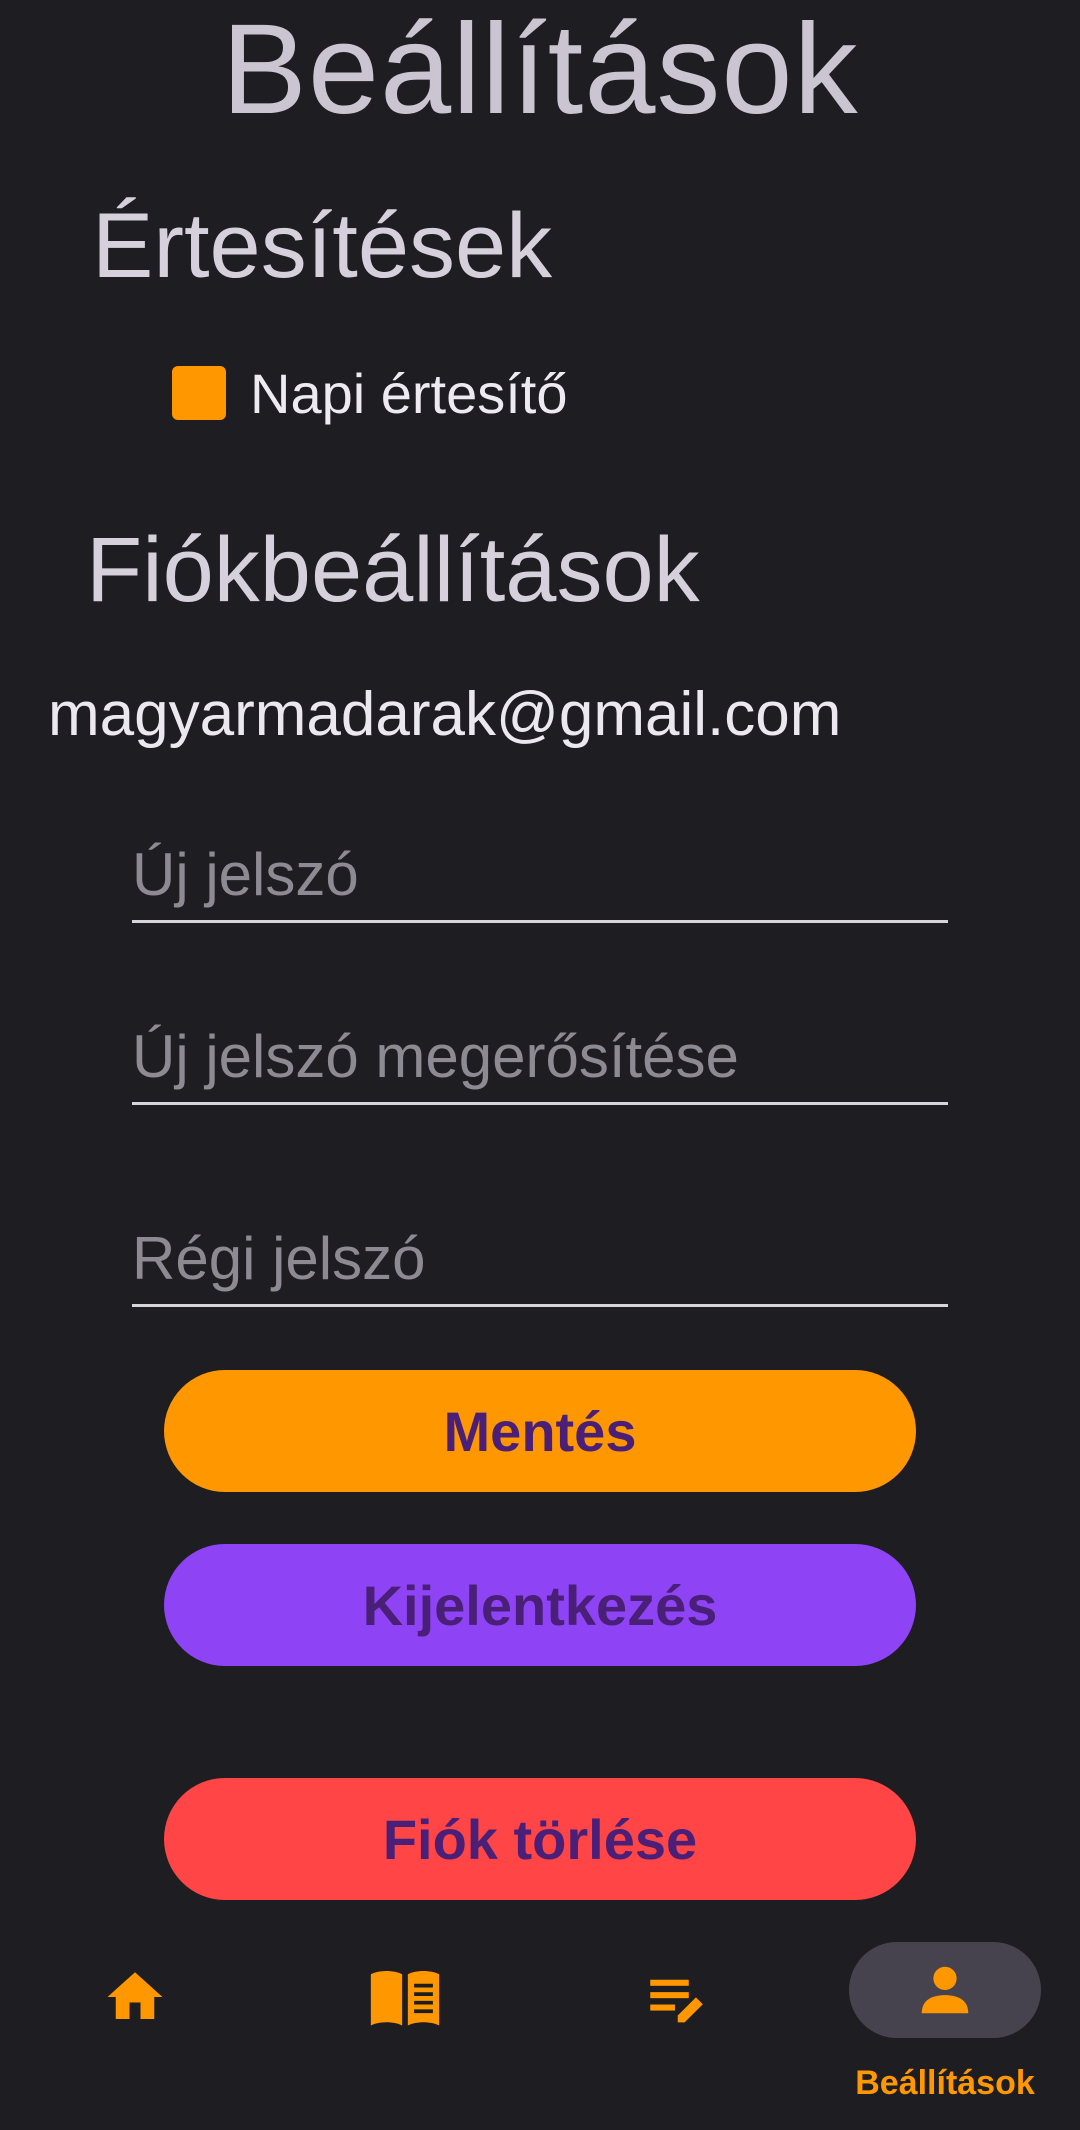 The image size is (1080, 2130). I want to click on book-icon, so click(405, 1998).